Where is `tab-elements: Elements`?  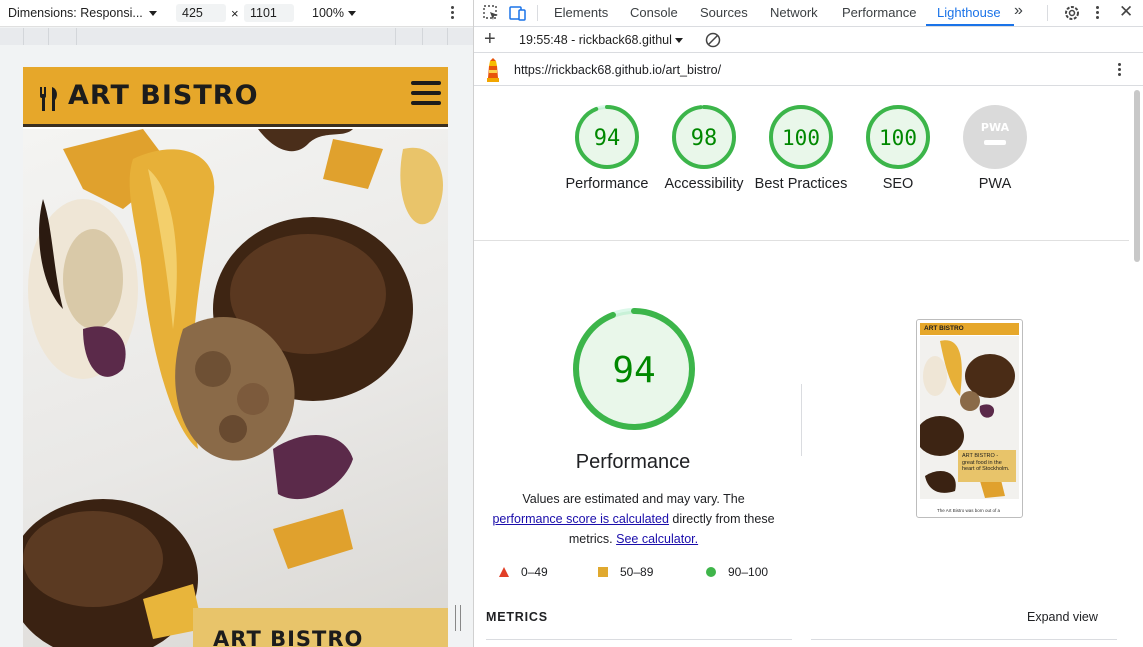
tab-elements: Elements is located at coordinates (581, 12).